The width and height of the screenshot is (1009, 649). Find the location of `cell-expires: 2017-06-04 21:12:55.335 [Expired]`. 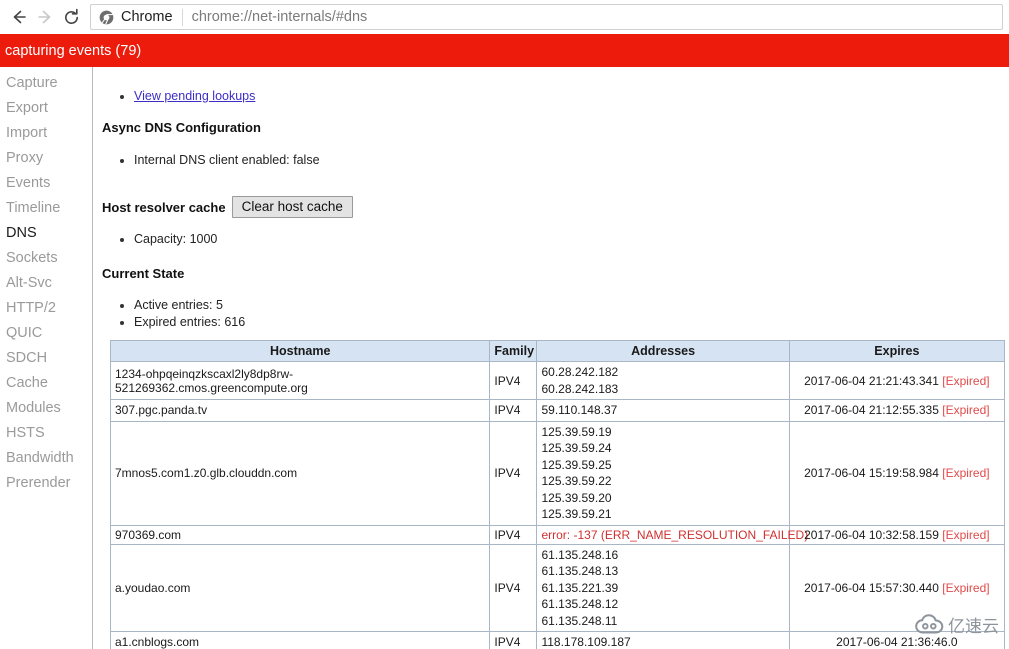

cell-expires: 2017-06-04 21:12:55.335 [Expired] is located at coordinates (897, 410).